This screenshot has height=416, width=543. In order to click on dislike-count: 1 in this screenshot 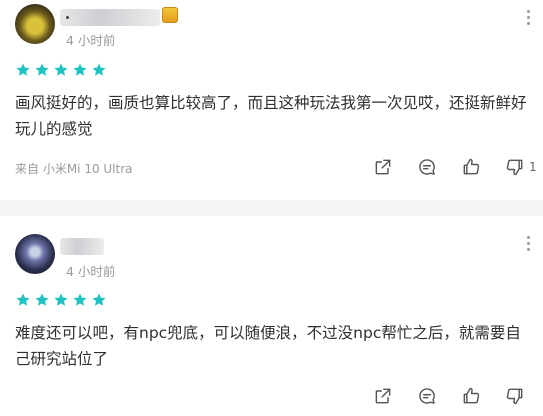, I will do `click(533, 167)`.